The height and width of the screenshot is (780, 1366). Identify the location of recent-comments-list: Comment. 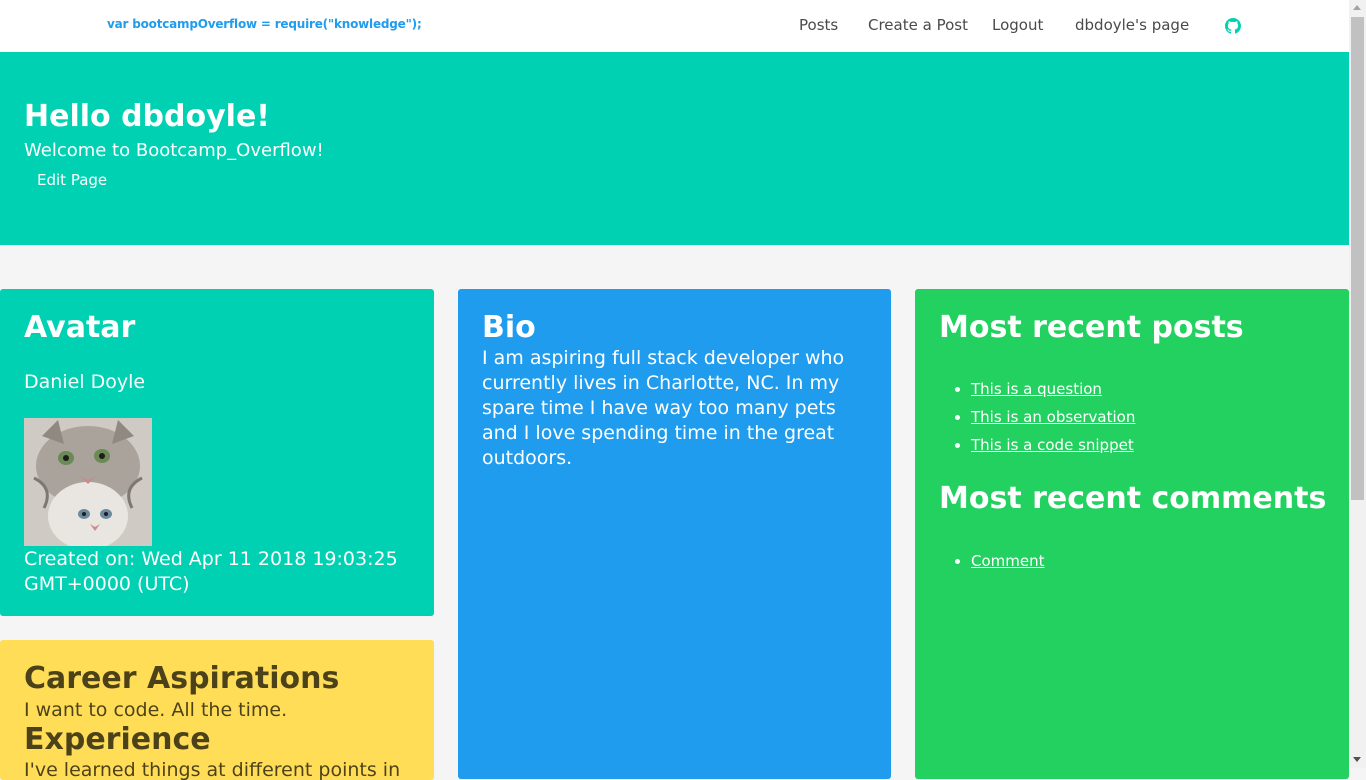
(1008, 561).